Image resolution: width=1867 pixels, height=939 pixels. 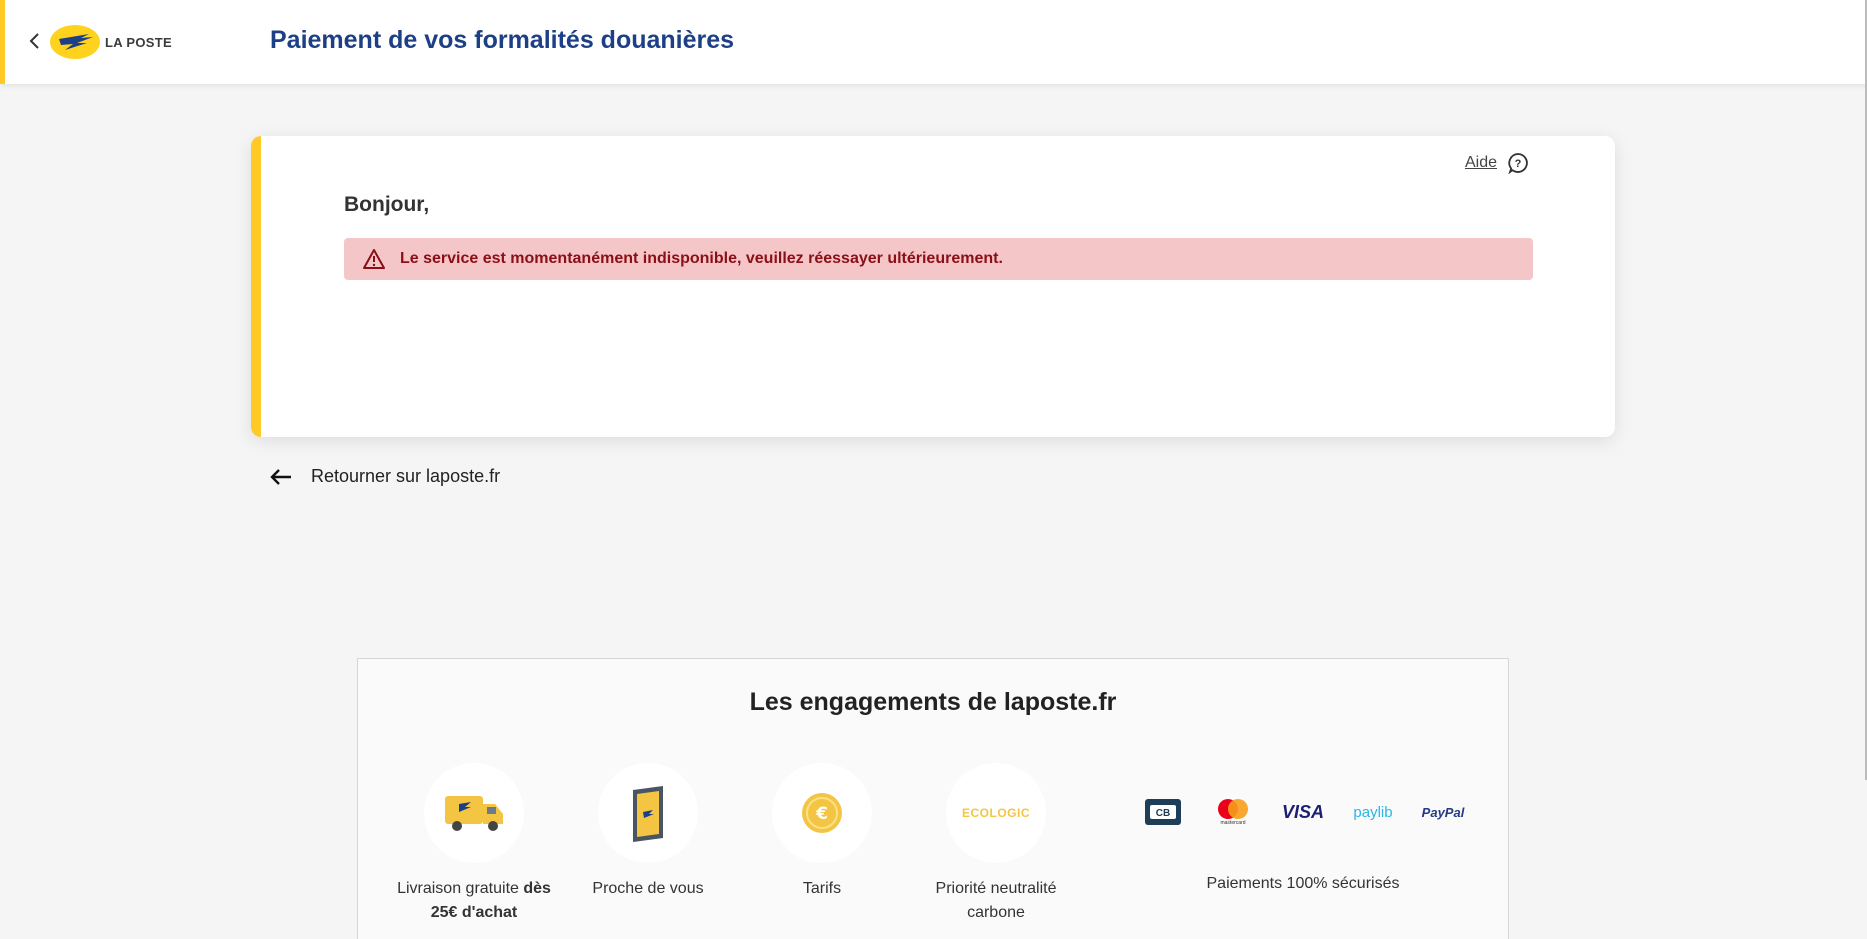 I want to click on la-poste-logo: LA POSTE, so click(x=114, y=42).